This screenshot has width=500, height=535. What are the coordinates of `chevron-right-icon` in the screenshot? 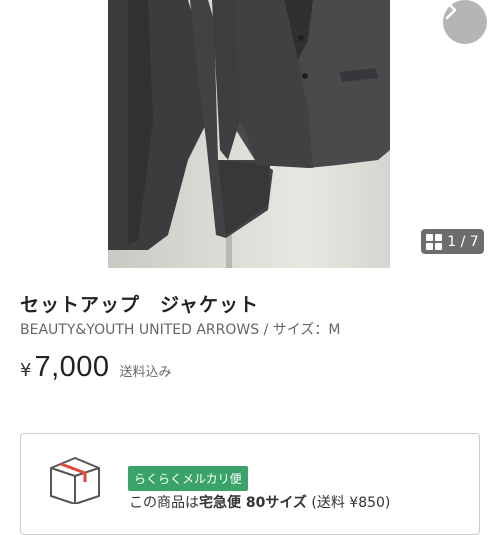 It's located at (451, 10).